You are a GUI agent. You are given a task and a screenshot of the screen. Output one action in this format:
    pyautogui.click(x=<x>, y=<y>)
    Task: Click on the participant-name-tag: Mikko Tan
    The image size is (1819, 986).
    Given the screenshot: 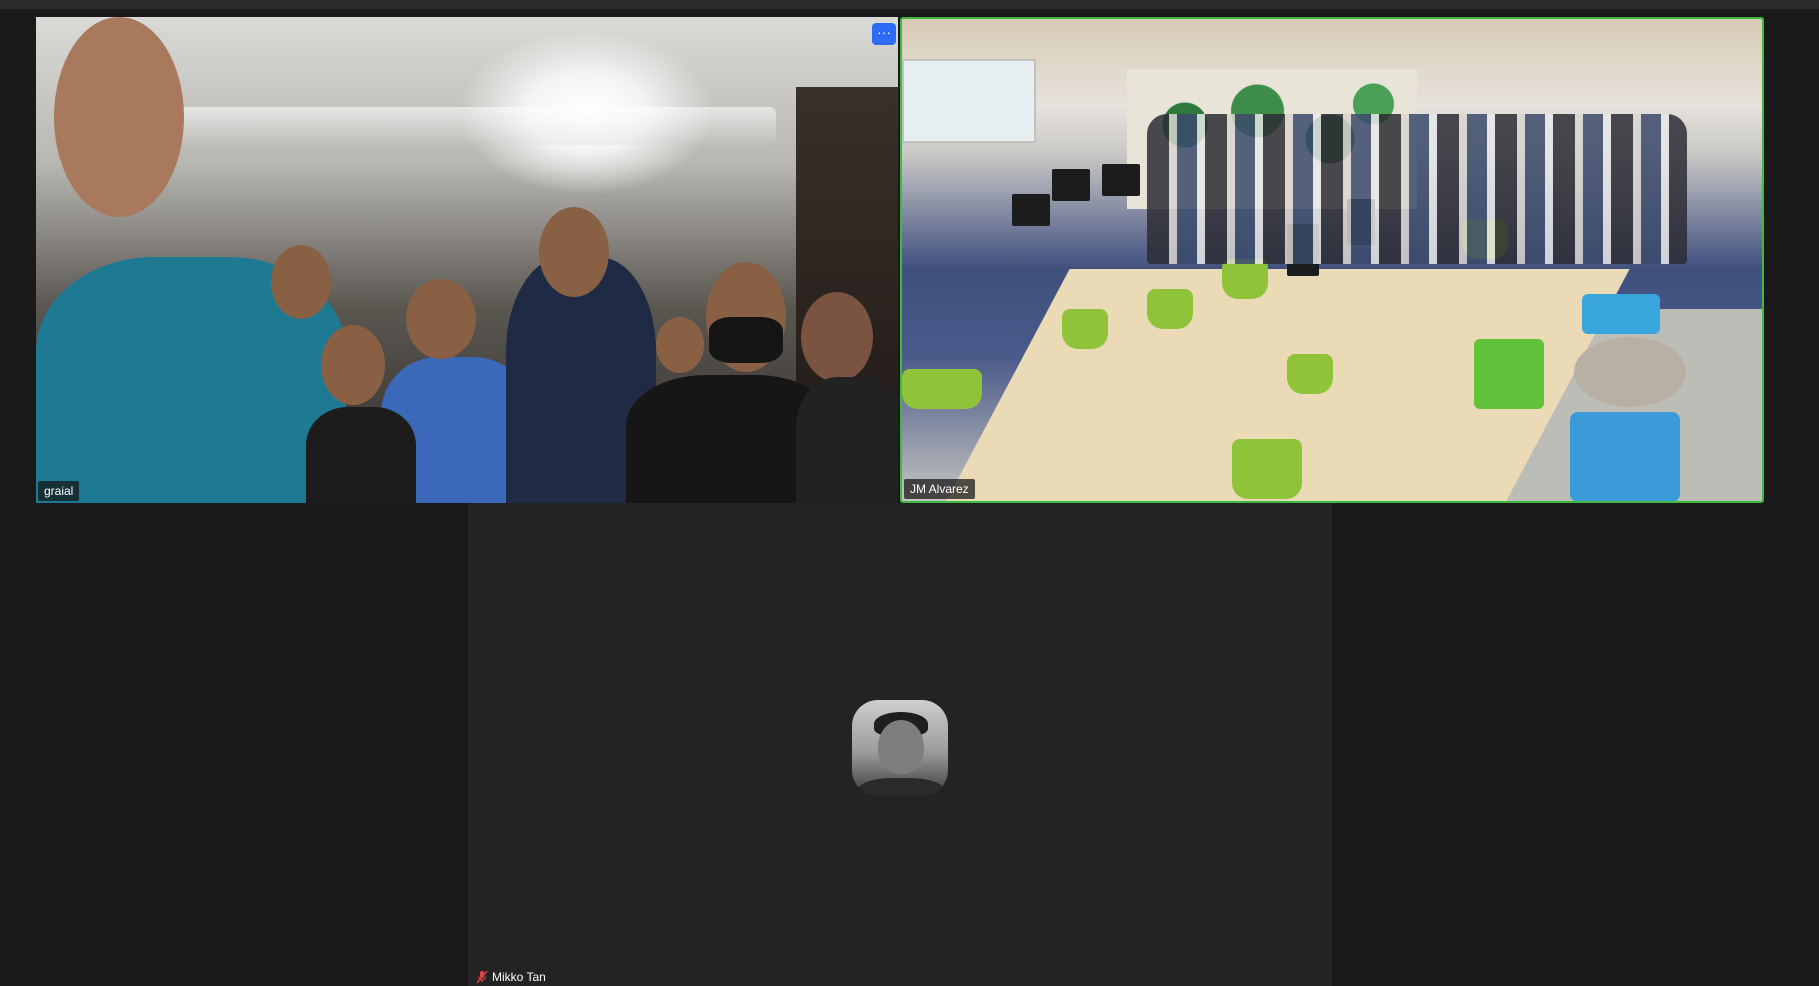 What is the action you would take?
    pyautogui.click(x=511, y=976)
    